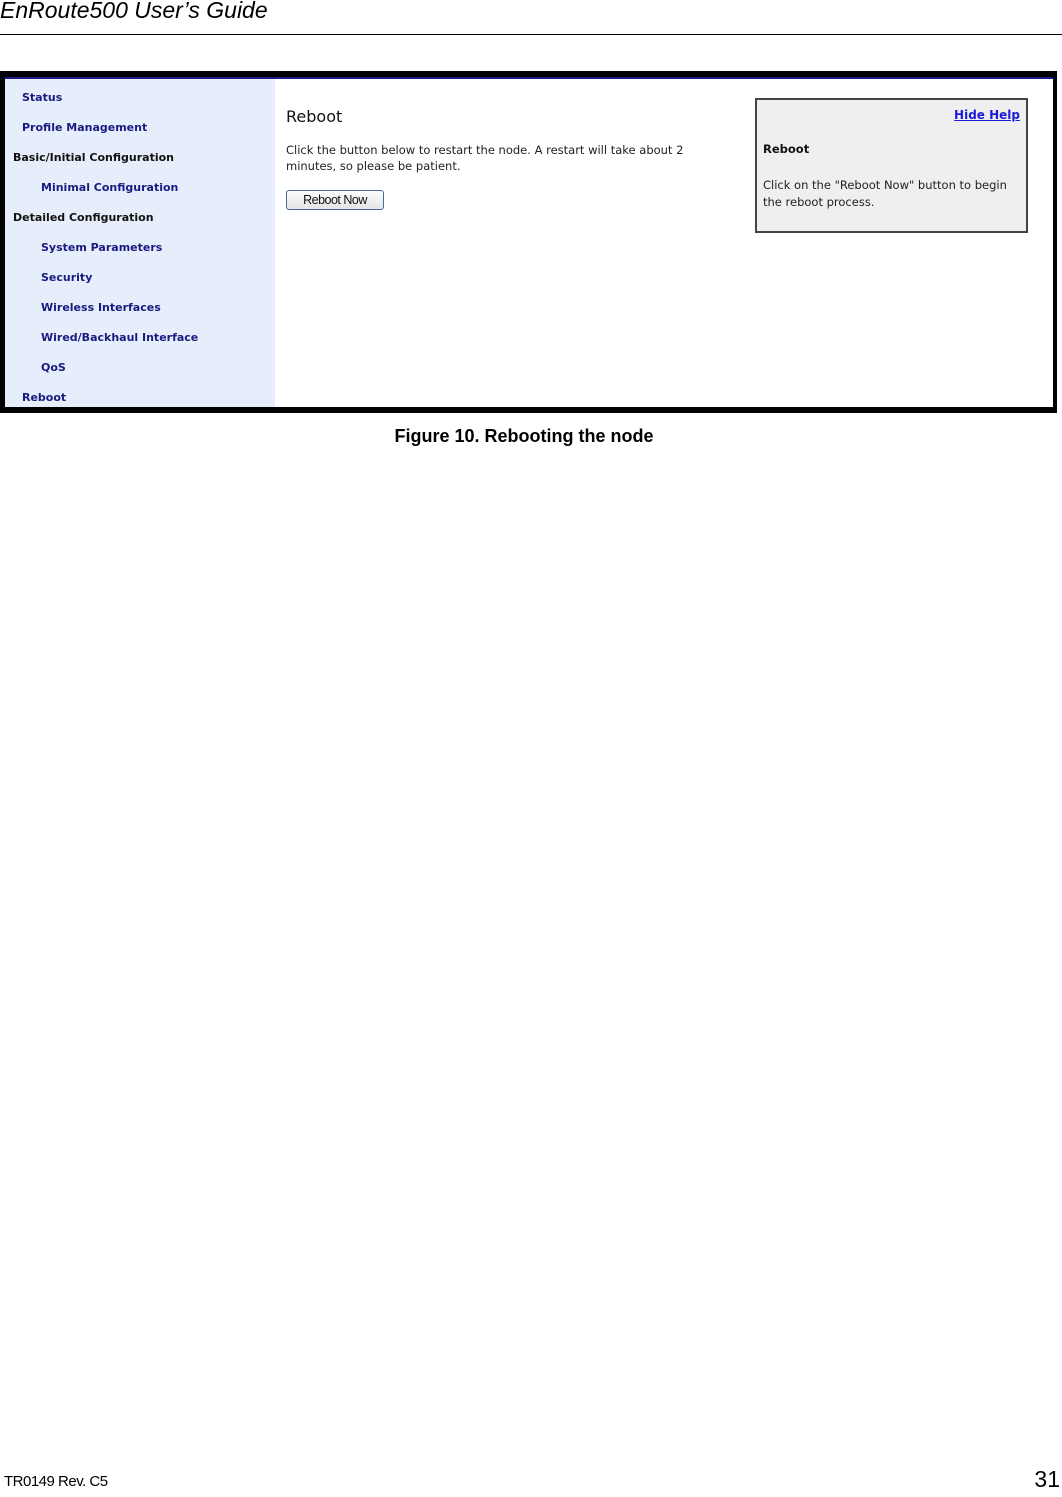 The height and width of the screenshot is (1497, 1062). I want to click on sidebar-item-profile-management: Profile Management, so click(84, 127).